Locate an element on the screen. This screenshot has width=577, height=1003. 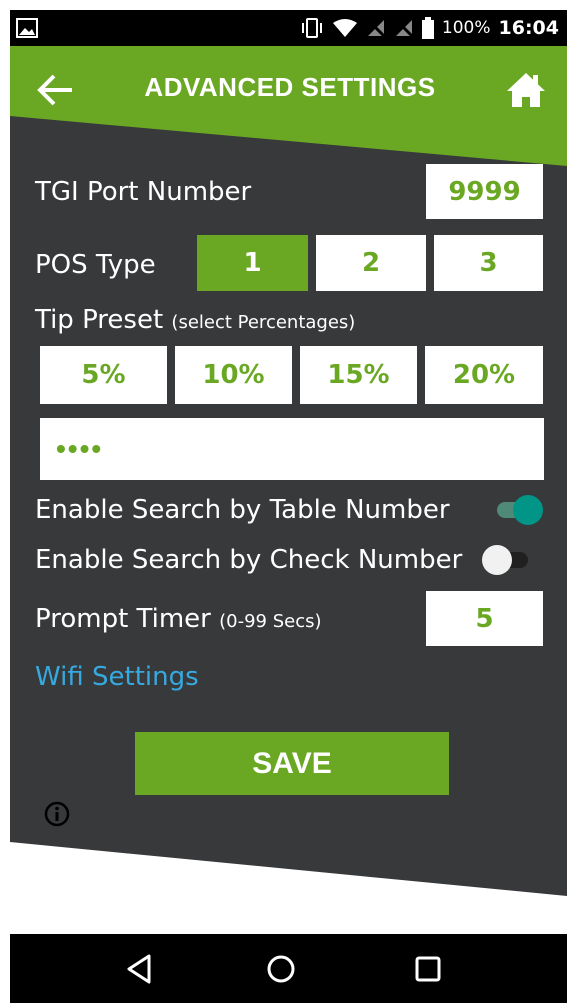
prompt-timer-label: Prompt Timer (0-99 Secs) is located at coordinates (178, 619).